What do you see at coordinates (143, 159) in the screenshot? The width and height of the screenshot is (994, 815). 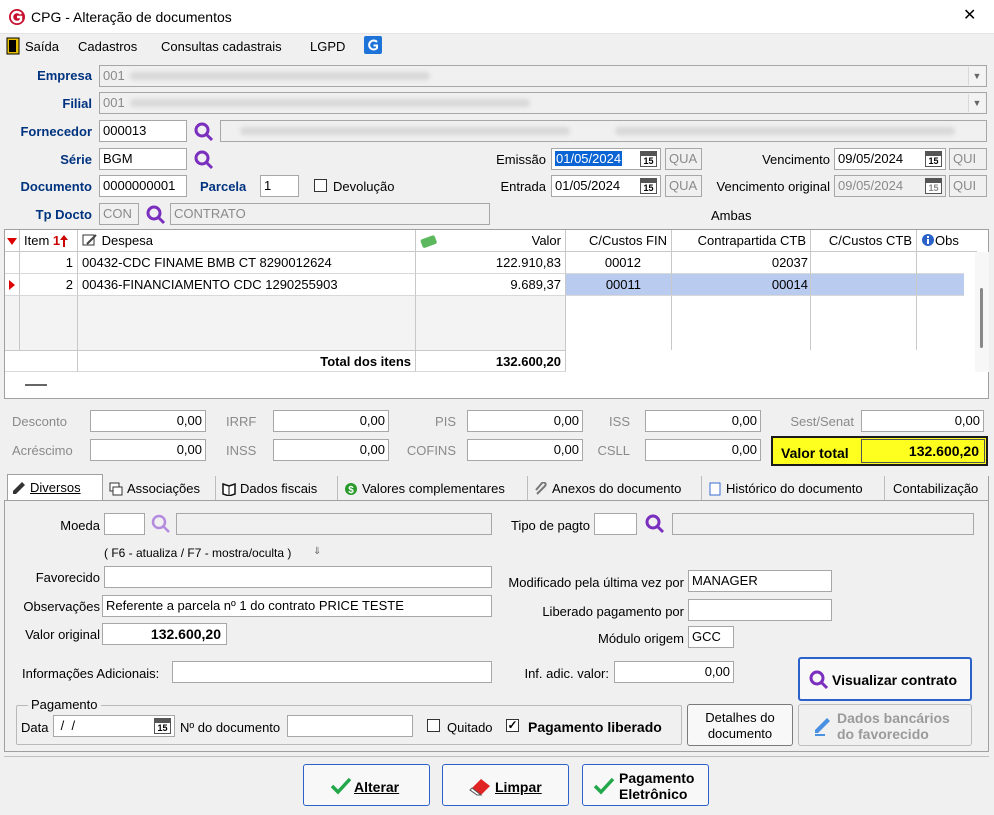 I see `serie-input: BGM` at bounding box center [143, 159].